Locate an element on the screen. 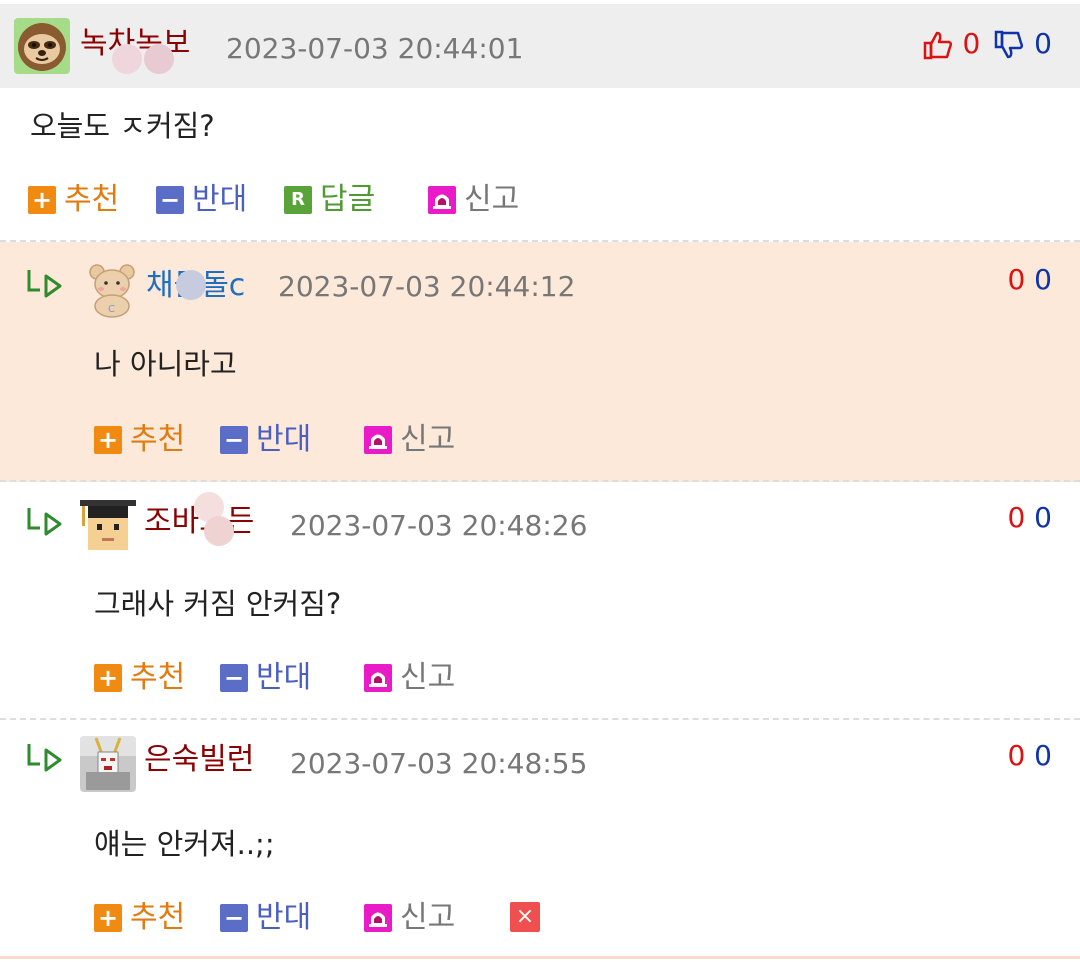 The width and height of the screenshot is (1080, 967). comment-actions: + 추천 − 반대 R 답글 신고 is located at coordinates (328, 200).